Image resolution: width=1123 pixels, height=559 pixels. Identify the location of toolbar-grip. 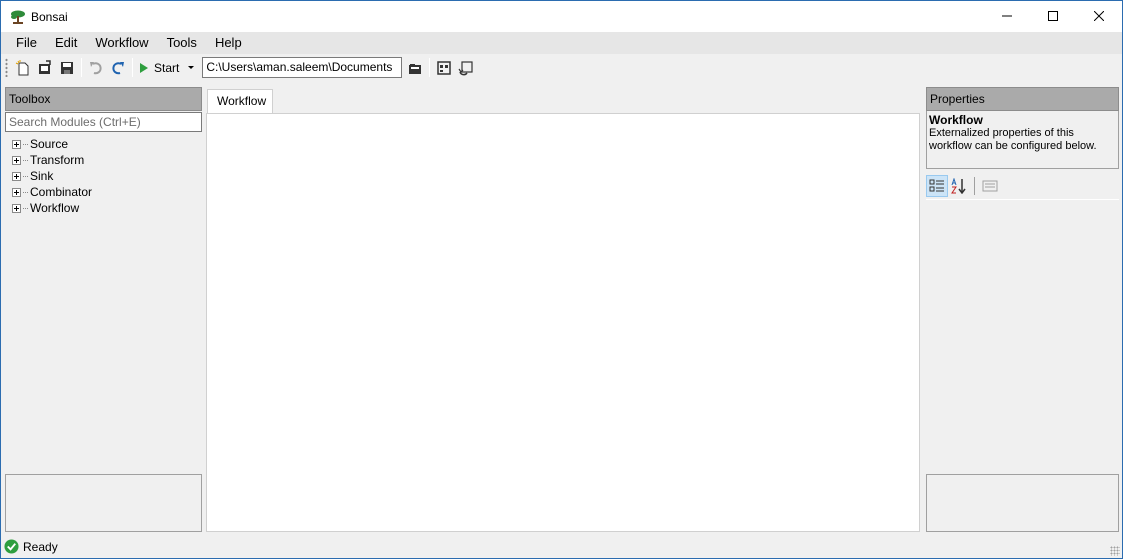
(6, 67).